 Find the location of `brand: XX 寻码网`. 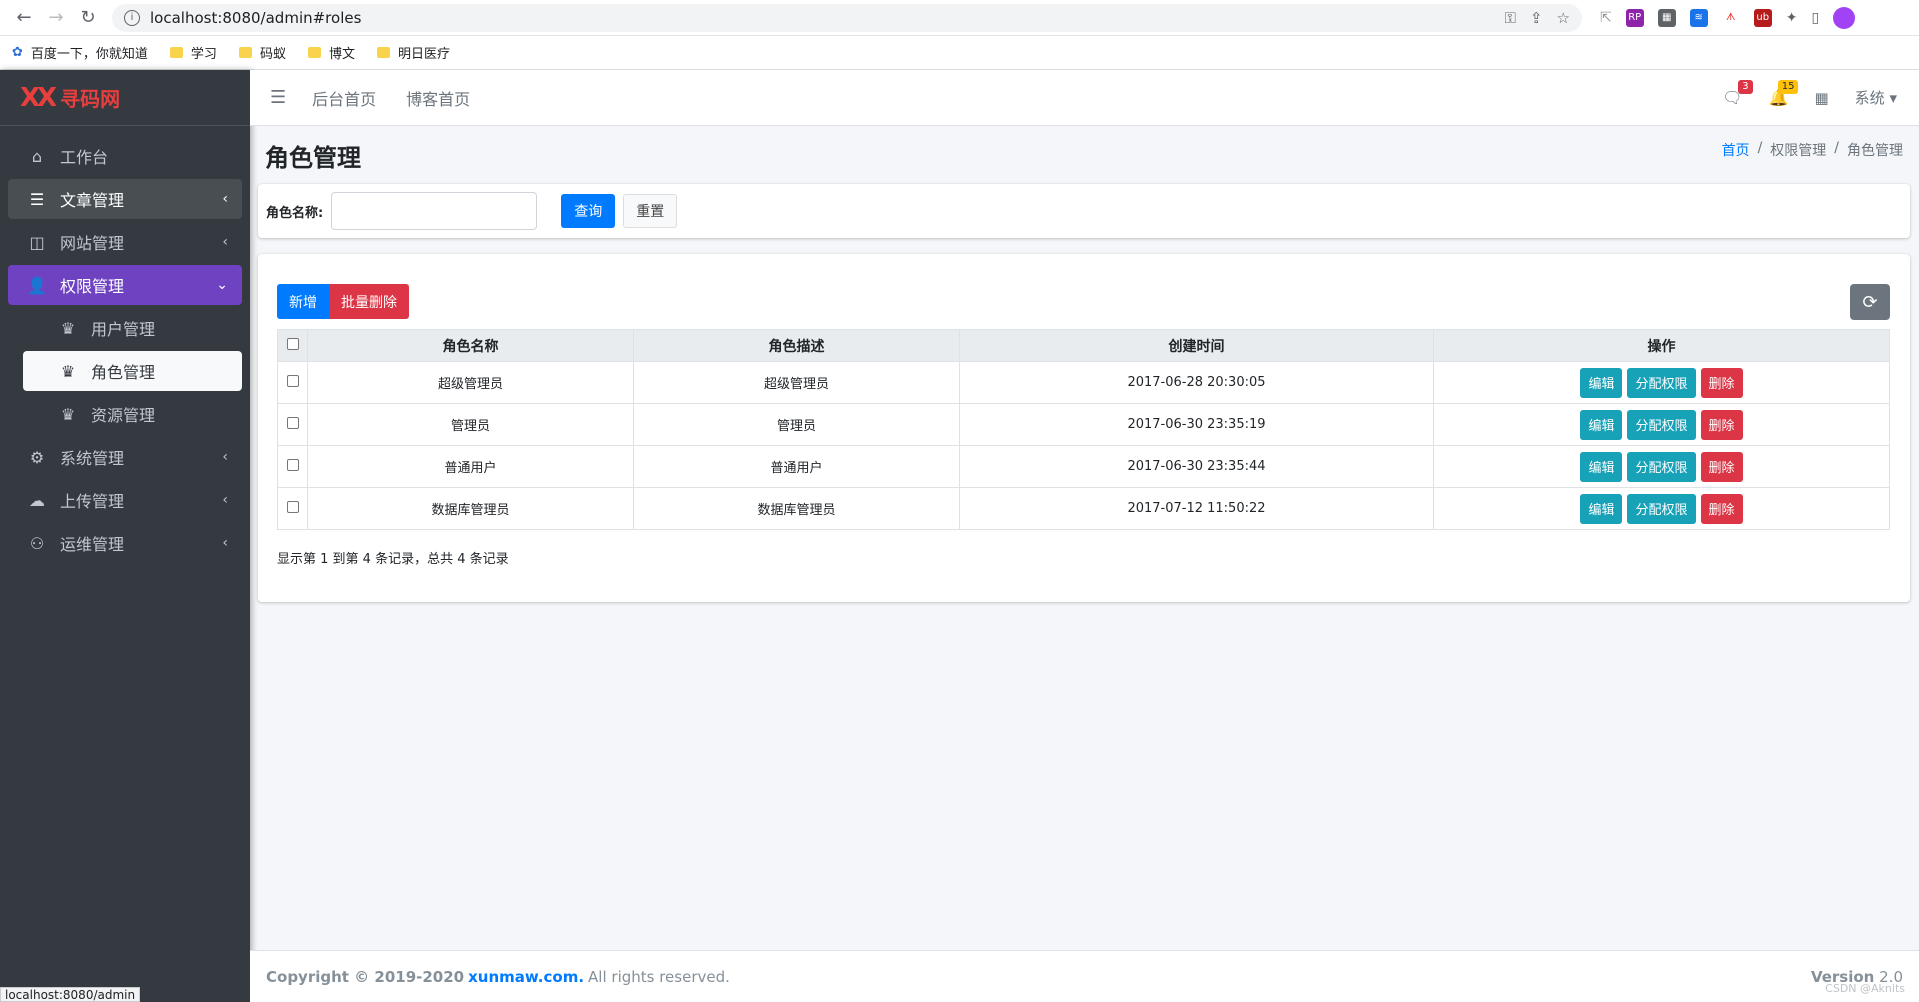

brand: XX 寻码网 is located at coordinates (125, 98).